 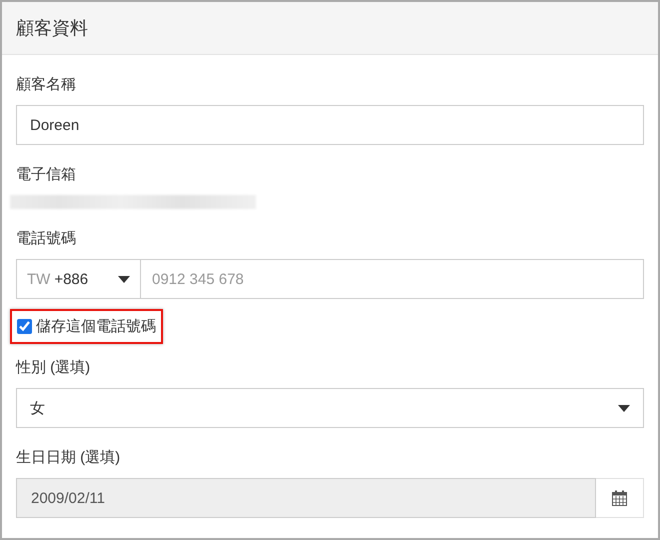 What do you see at coordinates (52, 28) in the screenshot?
I see `panel-title: 顧客資料` at bounding box center [52, 28].